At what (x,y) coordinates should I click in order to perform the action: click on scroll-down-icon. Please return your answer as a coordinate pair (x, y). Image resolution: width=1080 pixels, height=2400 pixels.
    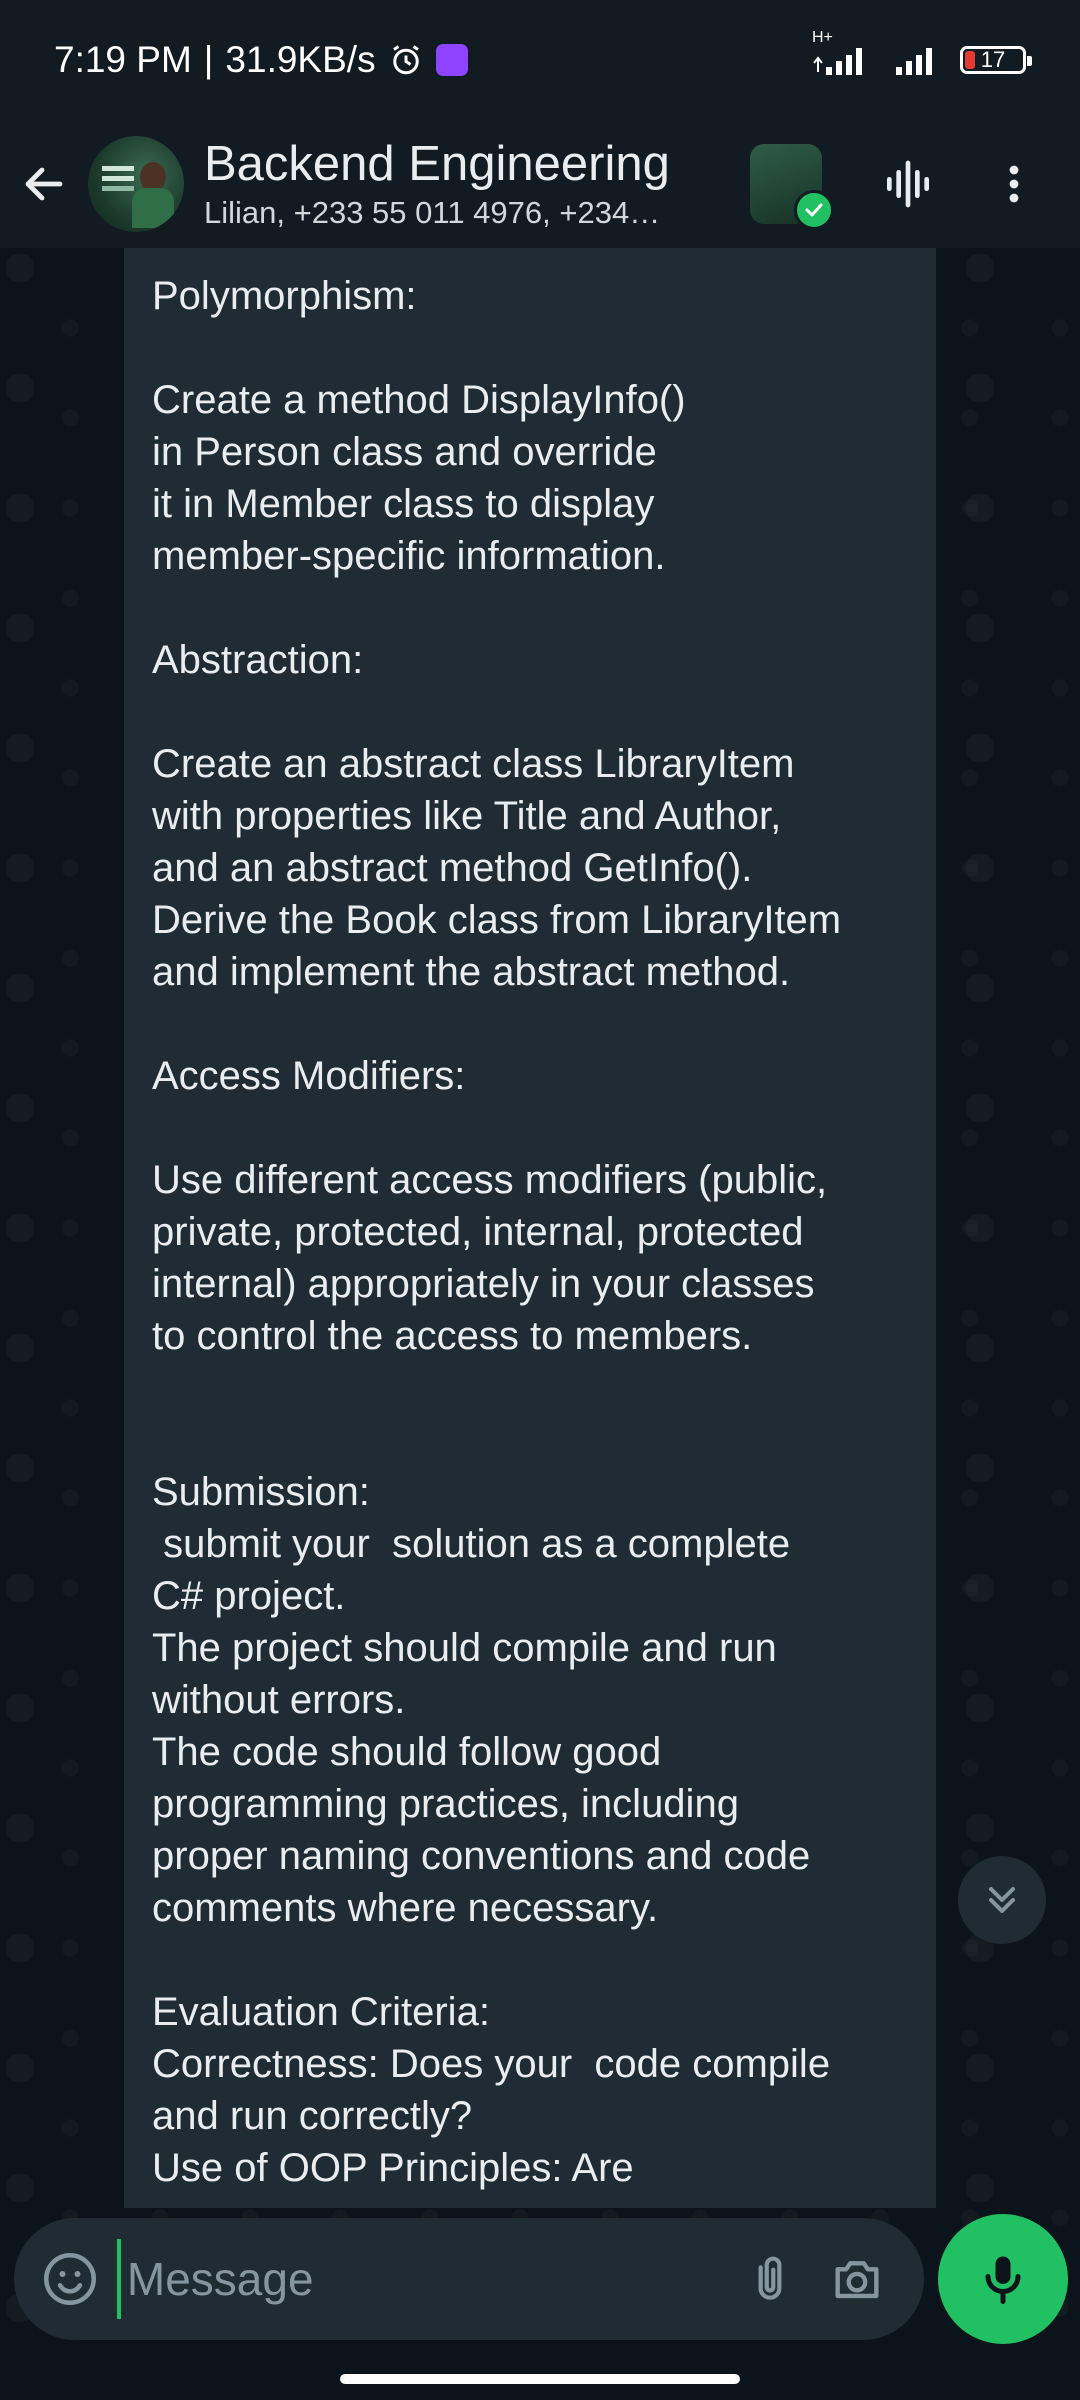
    Looking at the image, I should click on (1002, 1900).